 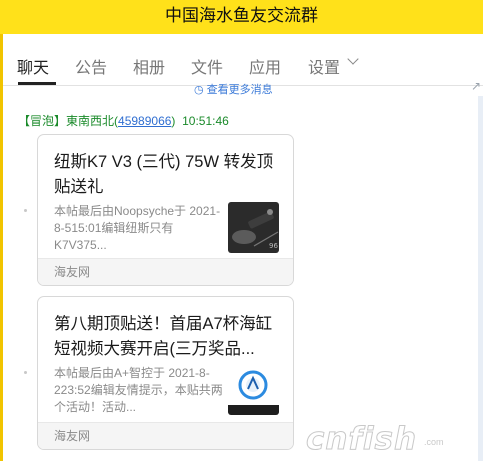 What do you see at coordinates (144, 121) in the screenshot?
I see `sender-id-link: 45989066` at bounding box center [144, 121].